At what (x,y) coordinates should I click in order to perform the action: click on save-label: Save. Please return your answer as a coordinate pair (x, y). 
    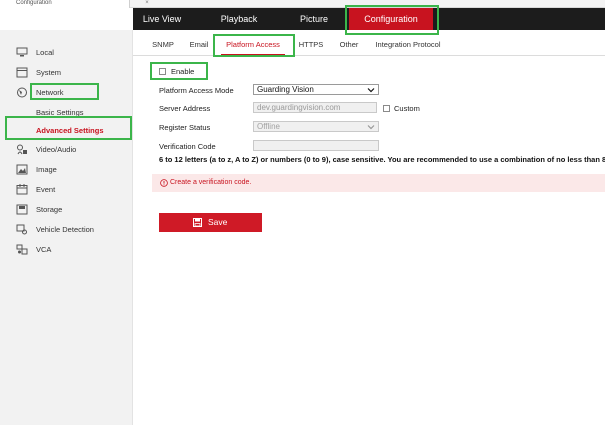
    Looking at the image, I should click on (218, 222).